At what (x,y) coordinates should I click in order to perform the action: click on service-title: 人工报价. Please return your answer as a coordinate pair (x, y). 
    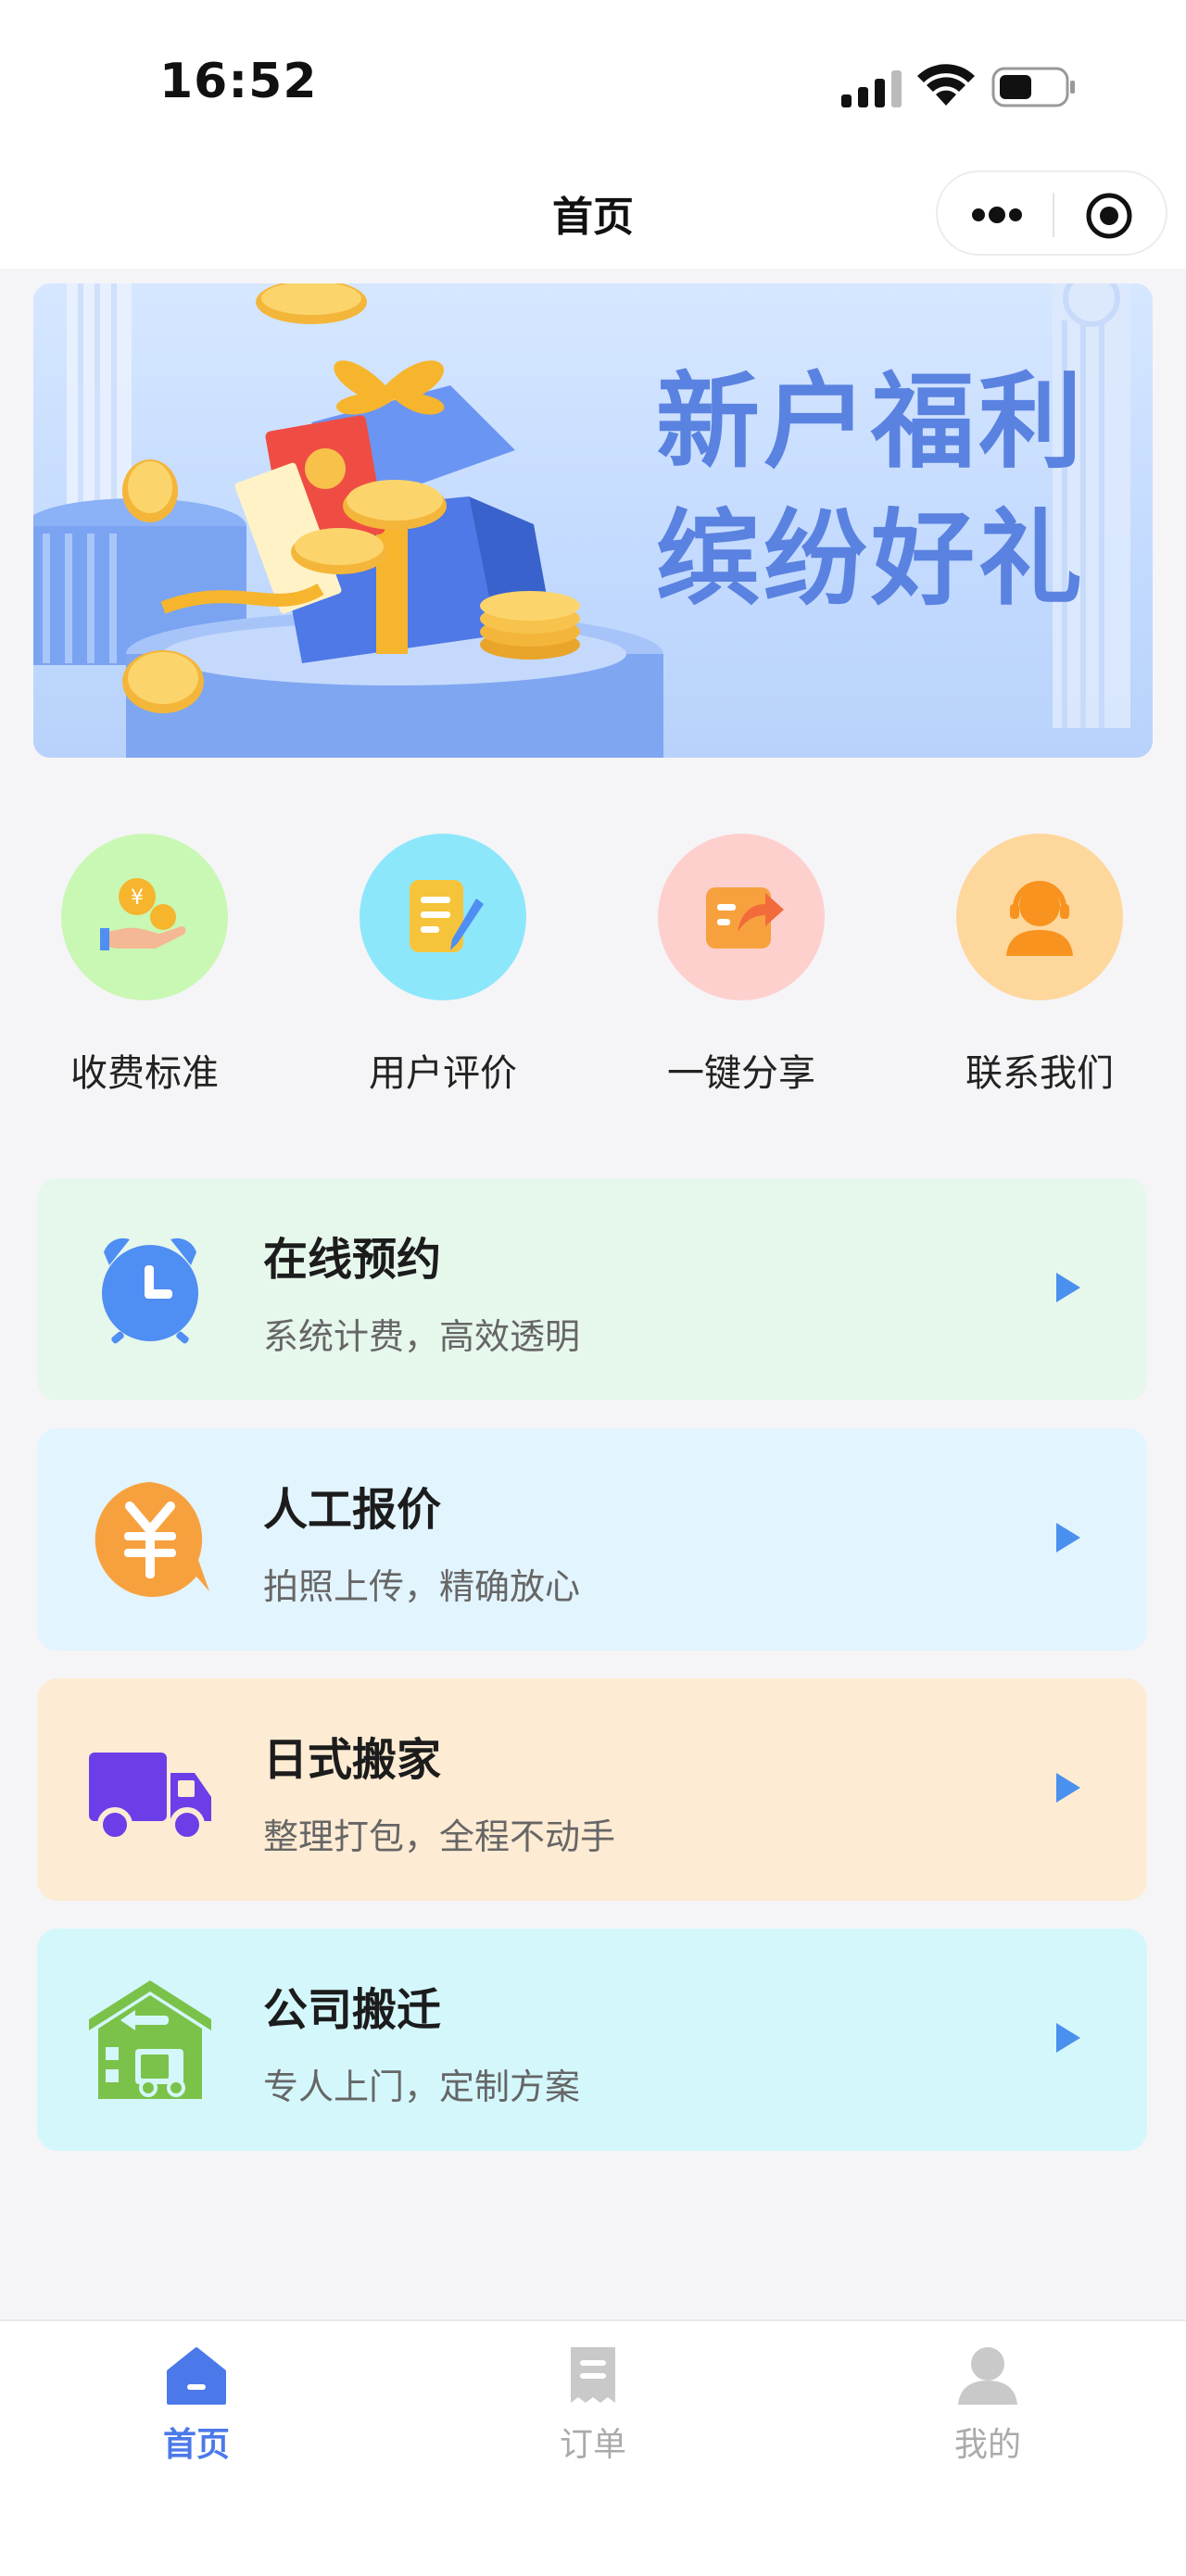
    Looking at the image, I should click on (352, 1510).